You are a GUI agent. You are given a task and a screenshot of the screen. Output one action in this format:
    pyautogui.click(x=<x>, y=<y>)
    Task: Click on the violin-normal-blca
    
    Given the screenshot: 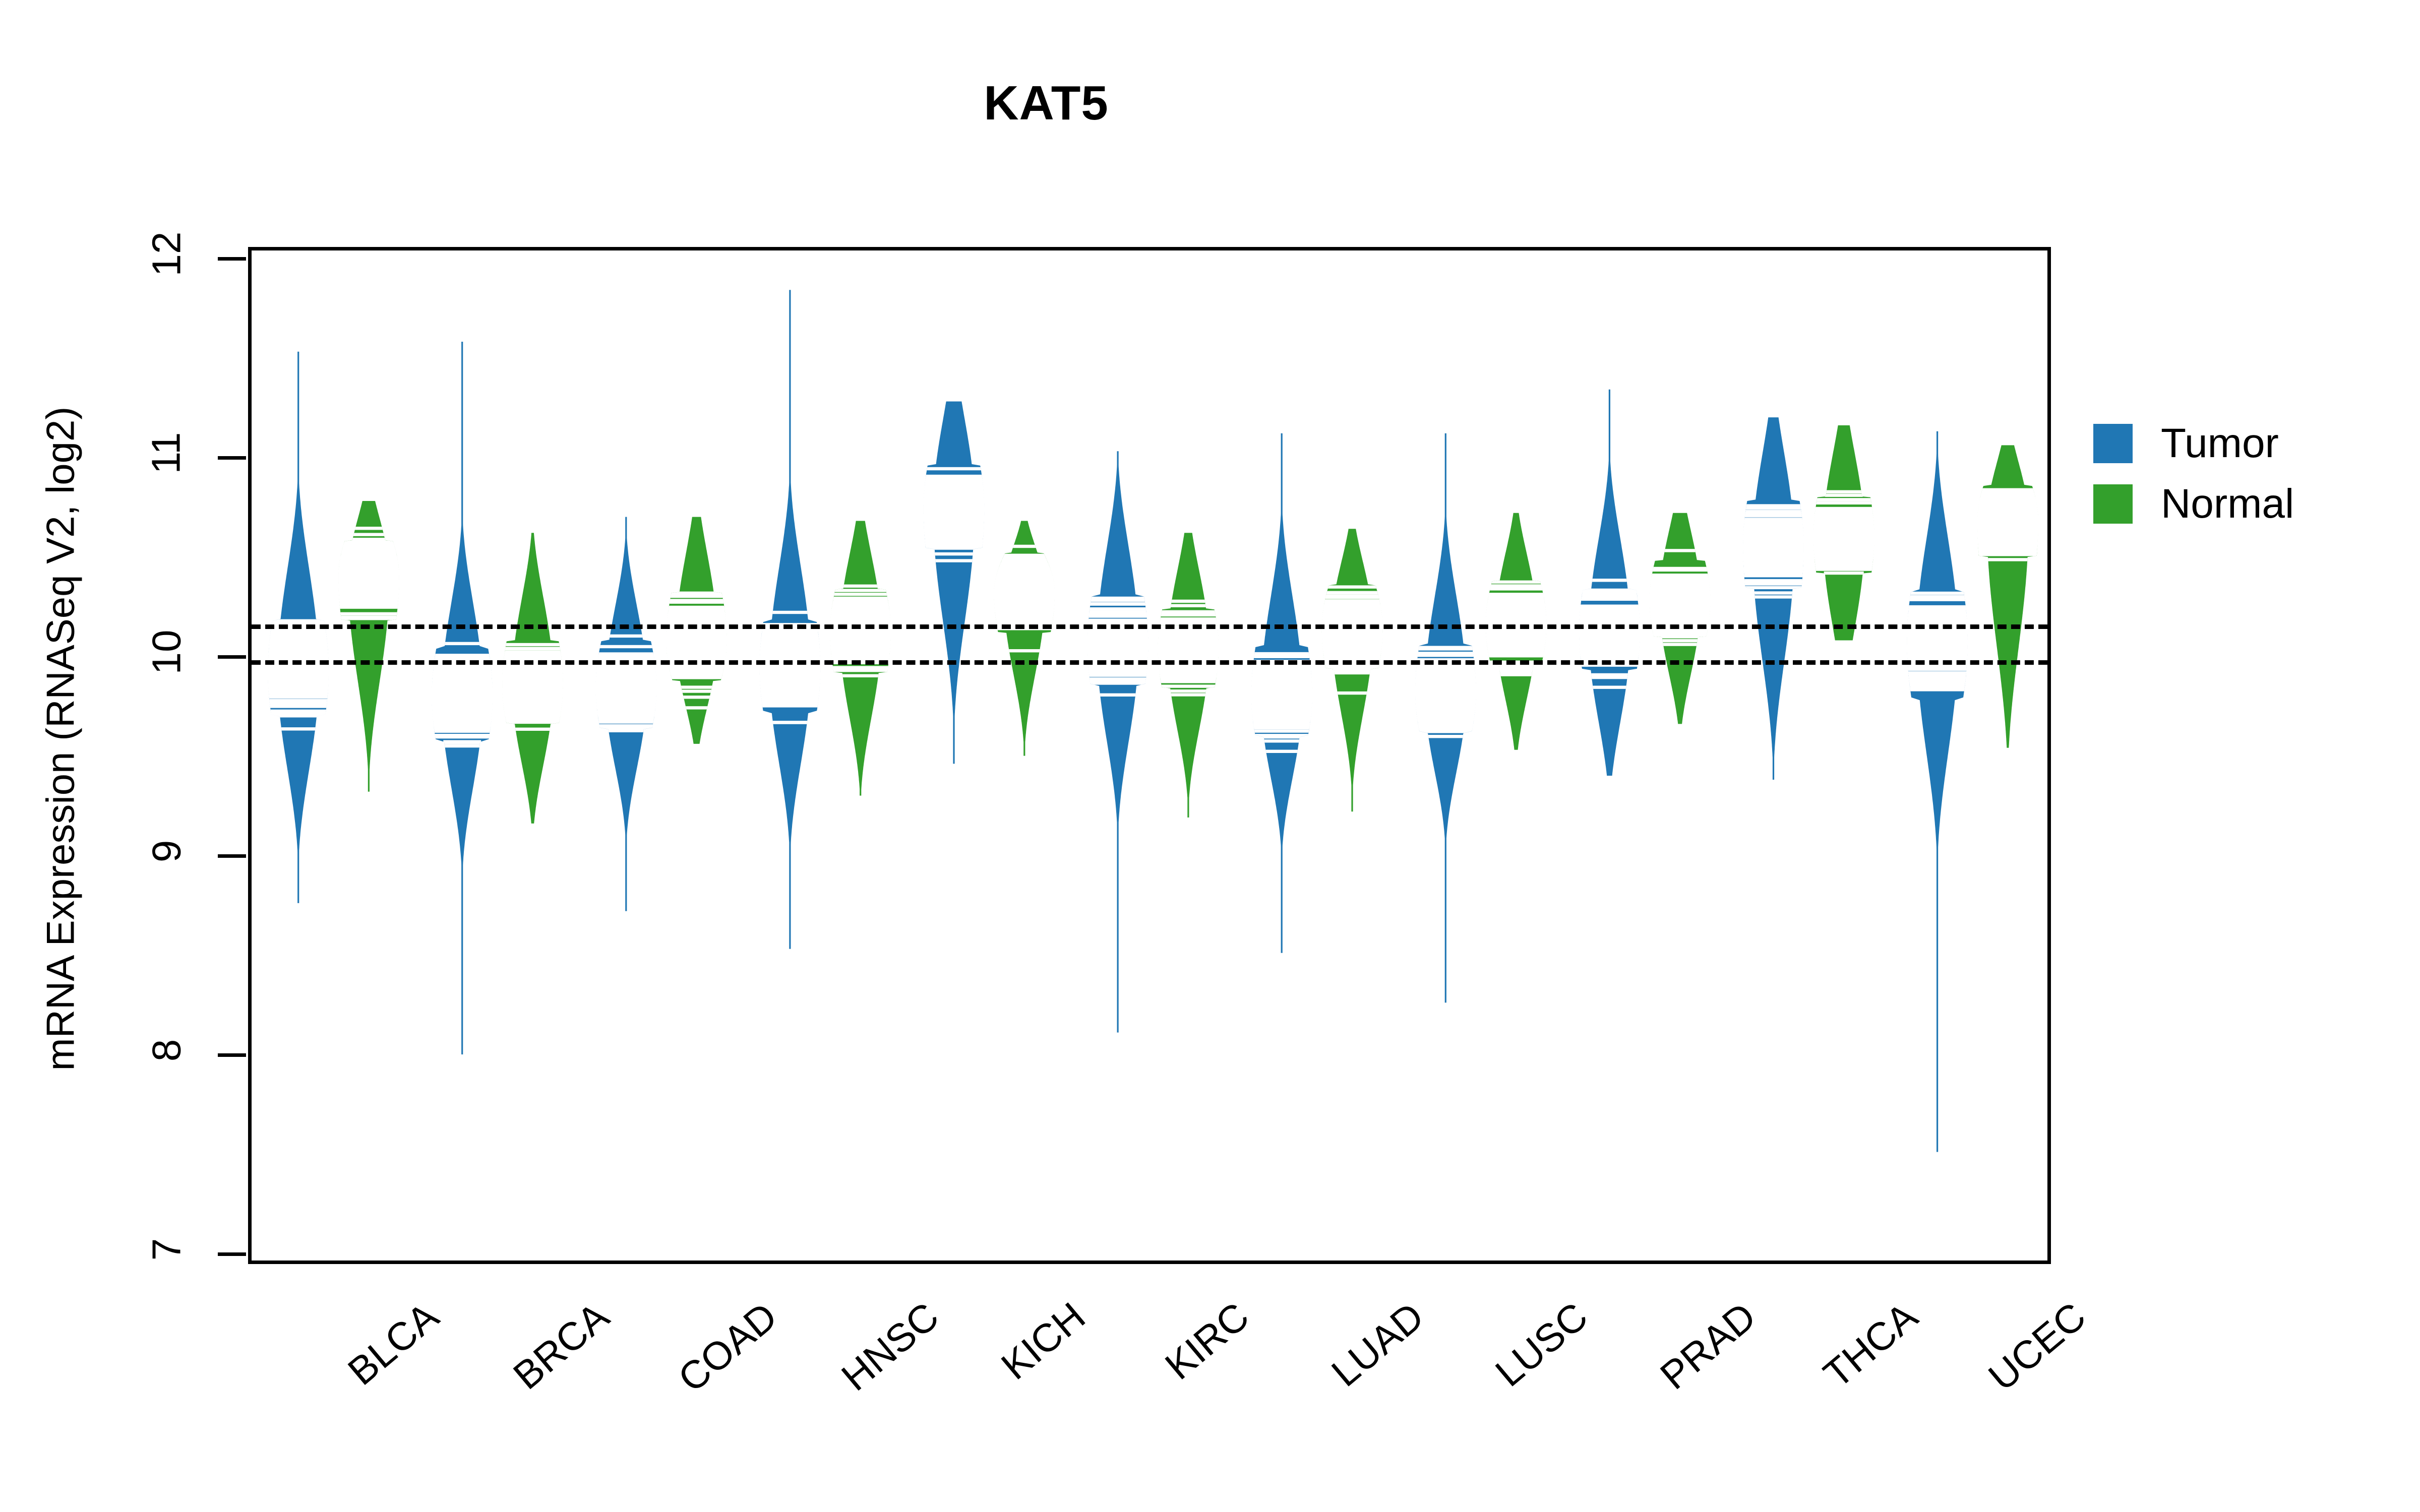 What is the action you would take?
    pyautogui.click(x=368, y=646)
    